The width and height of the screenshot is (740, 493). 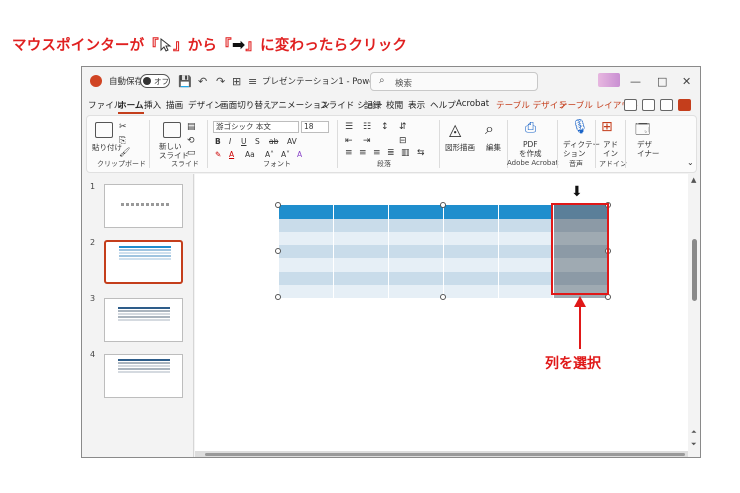 What do you see at coordinates (236, 81) in the screenshot?
I see `present-icon: ⊞` at bounding box center [236, 81].